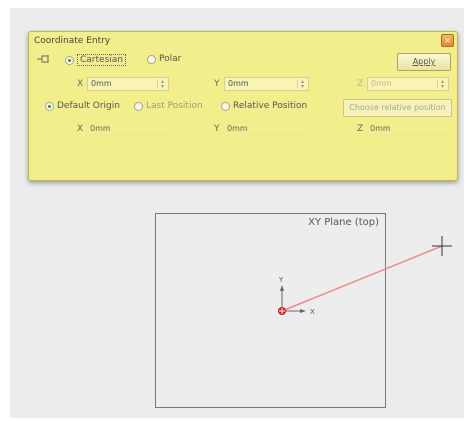  Describe the element at coordinates (282, 311) in the screenshot. I see `origin-marker-icon` at that location.